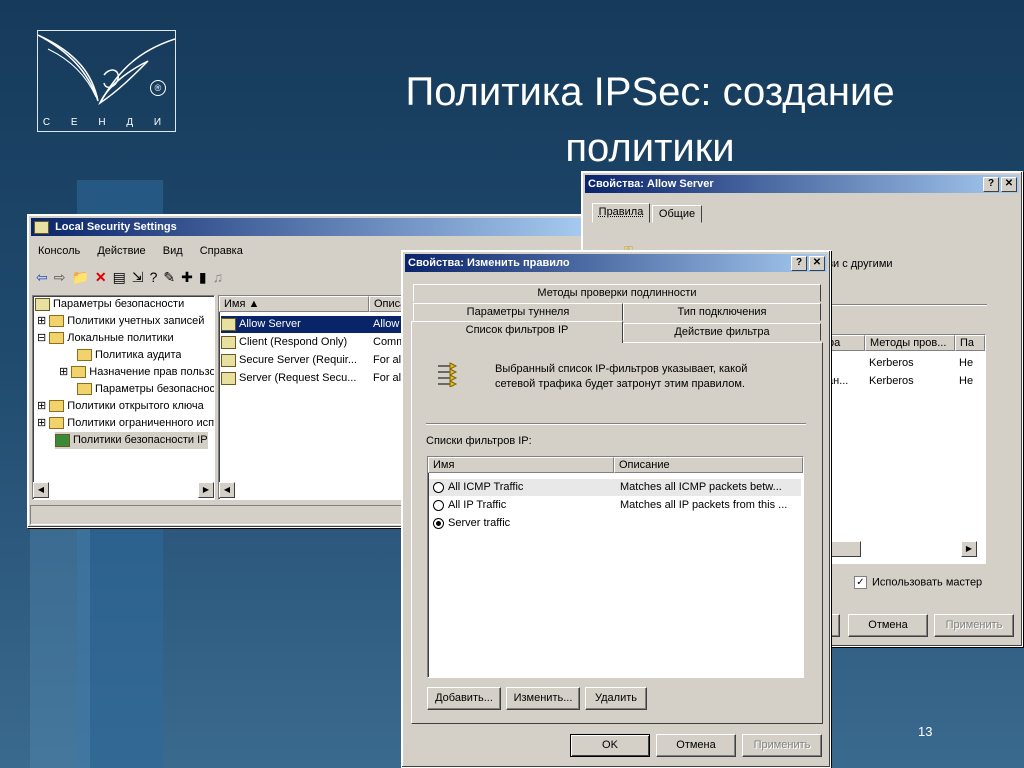 The height and width of the screenshot is (768, 1024). I want to click on menu-console: Консоль, so click(59, 251).